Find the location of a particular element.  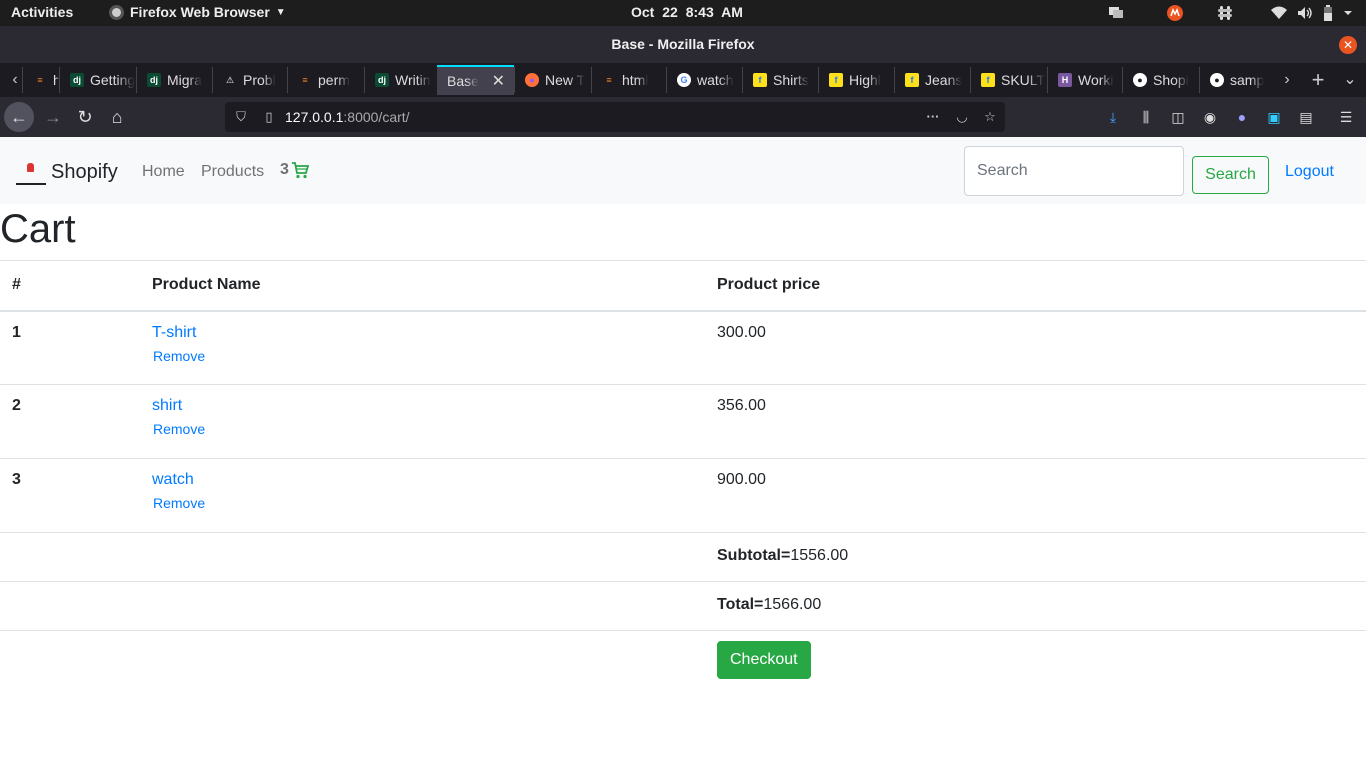

tab-label: Shirts is located at coordinates (791, 80).